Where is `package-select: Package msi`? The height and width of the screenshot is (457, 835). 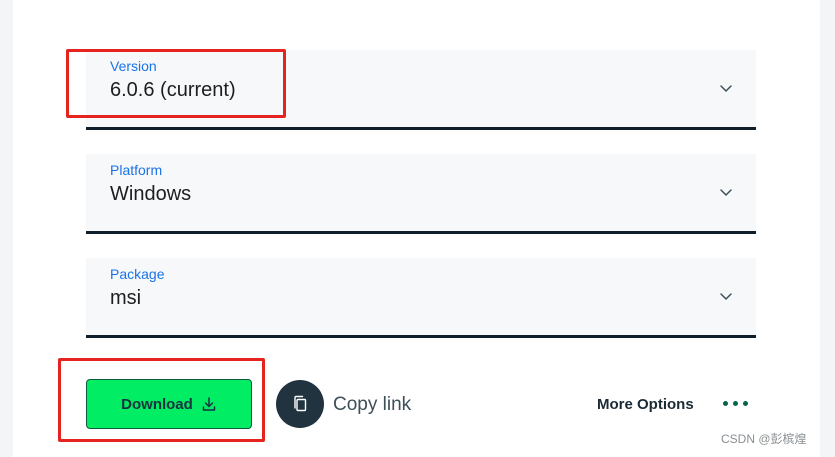 package-select: Package msi is located at coordinates (421, 298).